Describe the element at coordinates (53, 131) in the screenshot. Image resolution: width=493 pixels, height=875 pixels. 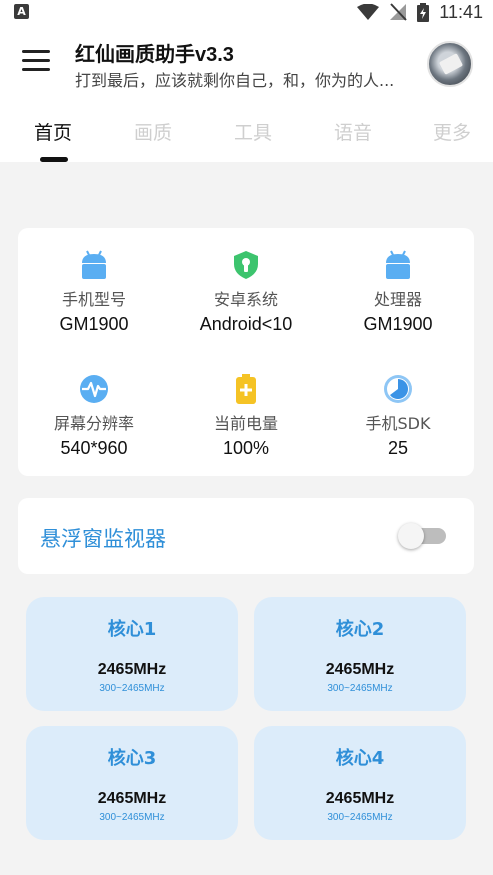
I see `tab-home: 首页` at that location.